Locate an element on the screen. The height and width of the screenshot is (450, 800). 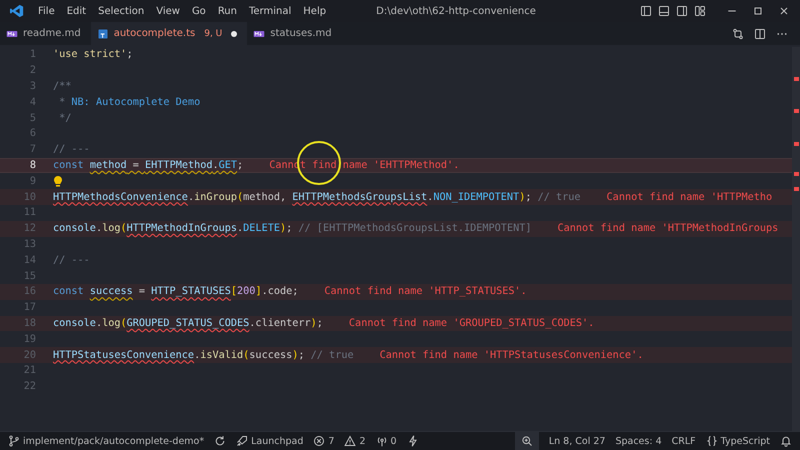
line-number: 18 is located at coordinates (29, 323).